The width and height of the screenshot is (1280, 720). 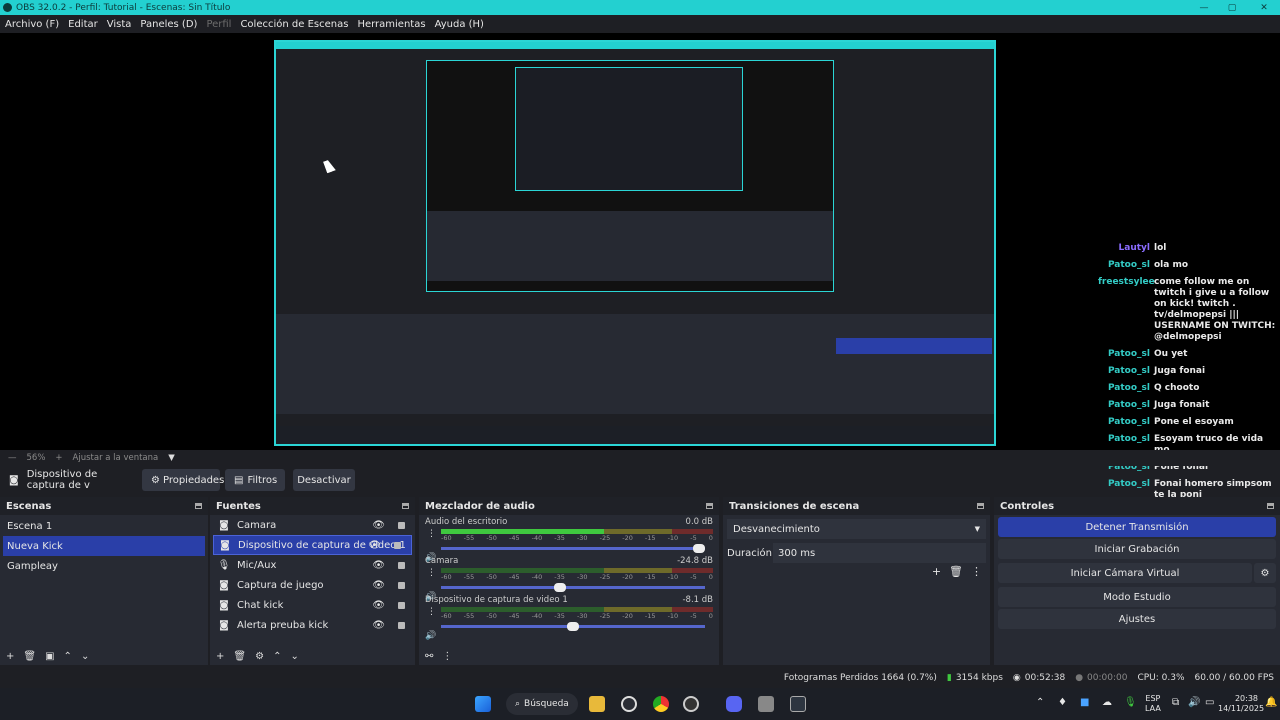 I want to click on gear-icon: ⚙, so click(x=259, y=656).